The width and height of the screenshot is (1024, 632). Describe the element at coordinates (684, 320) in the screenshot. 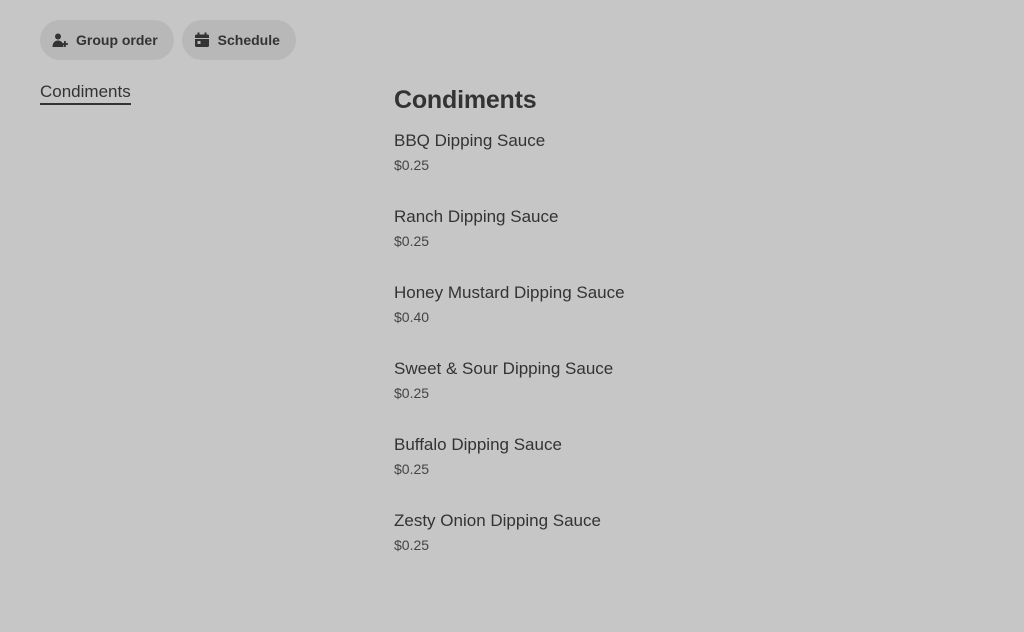

I see `menu-item: Honey Mustard Dipping Sauce $0.40` at that location.